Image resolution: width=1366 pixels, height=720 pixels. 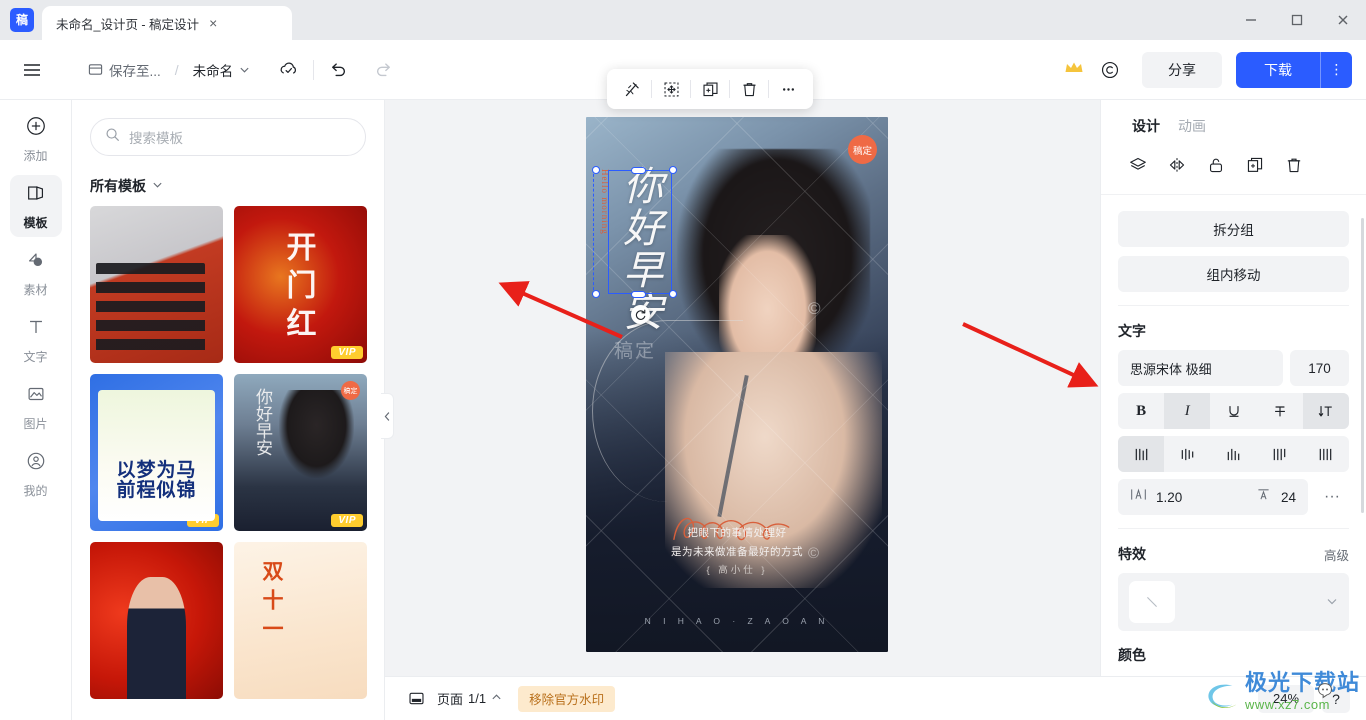 I want to click on sidebar-item-add: 添加, so click(x=36, y=139).